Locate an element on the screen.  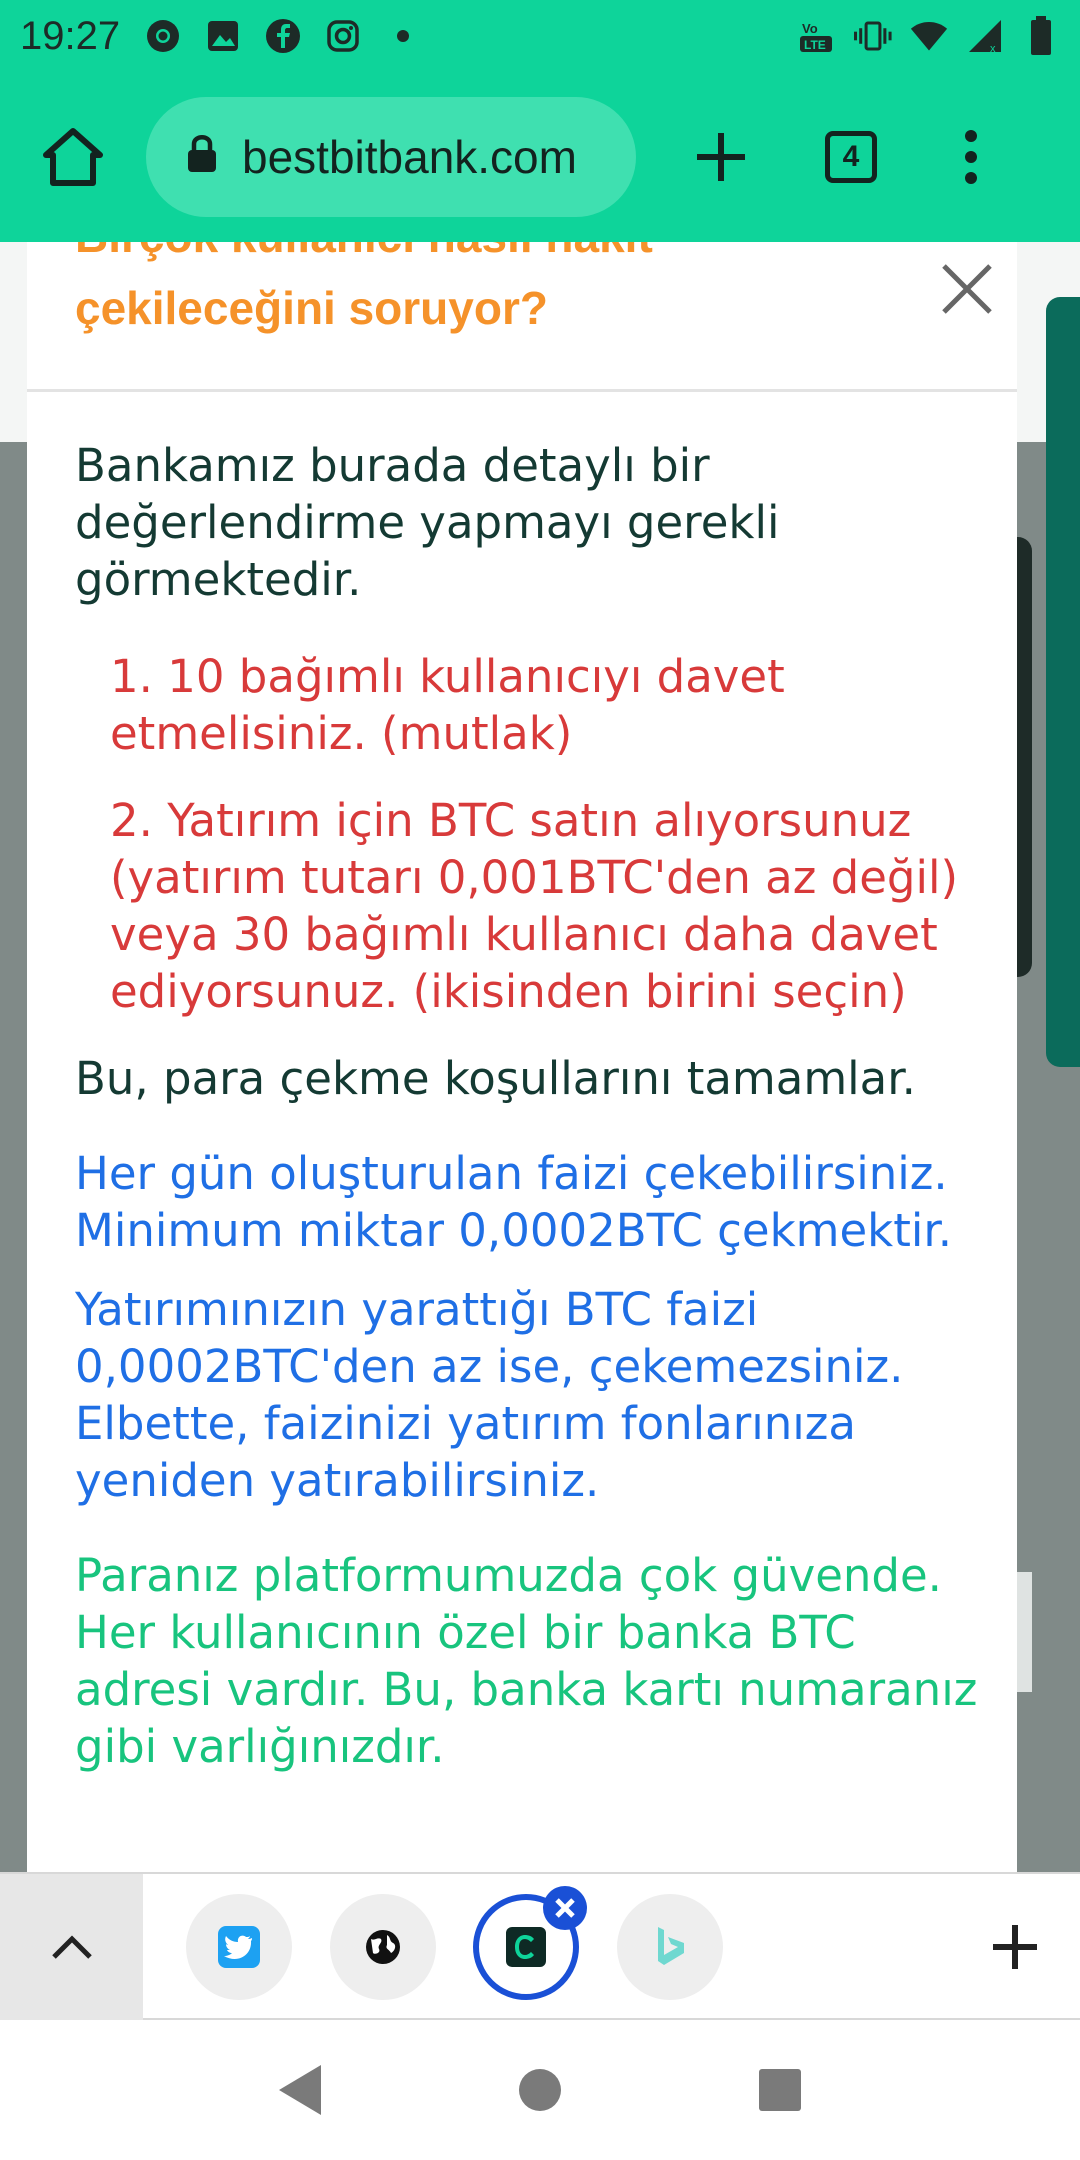
chevron-up-icon is located at coordinates (71, 1947).